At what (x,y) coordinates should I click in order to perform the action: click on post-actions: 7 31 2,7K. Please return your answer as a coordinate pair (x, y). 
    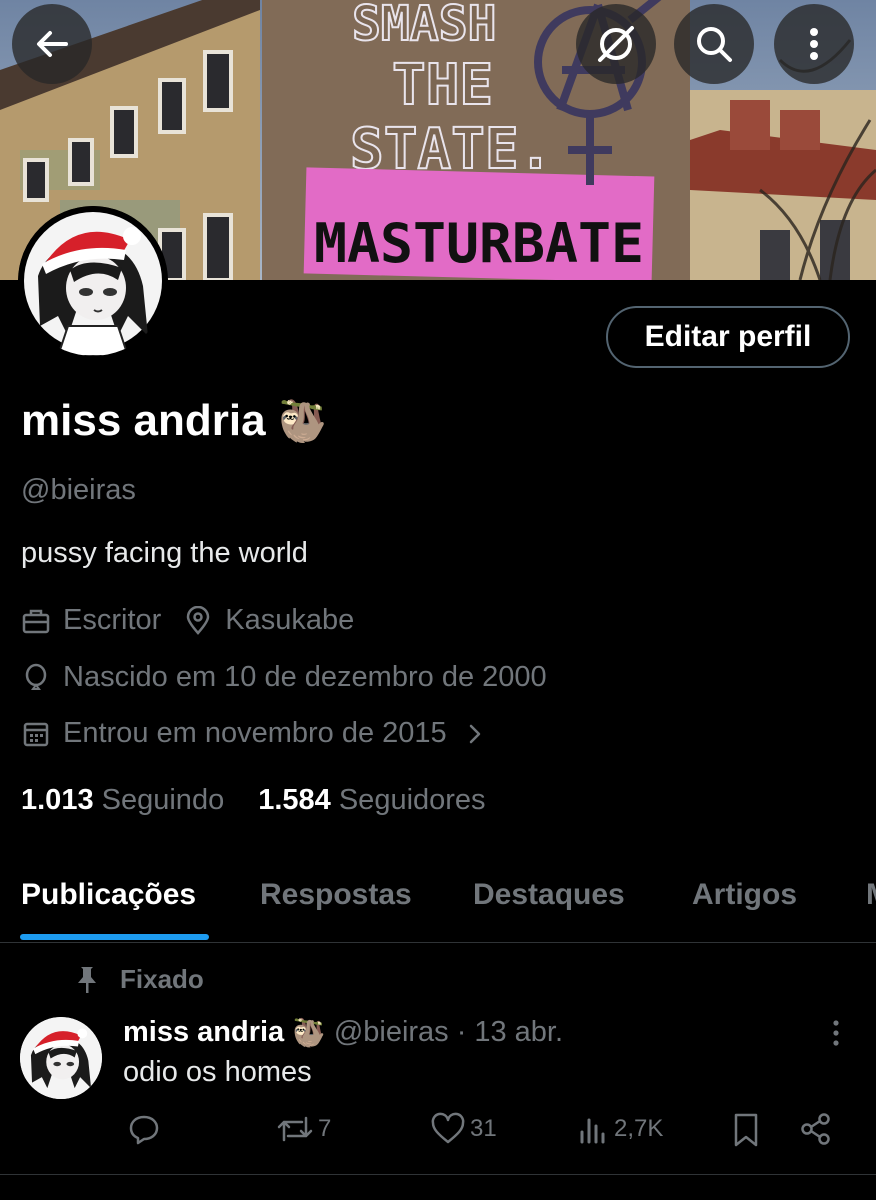
    Looking at the image, I should click on (438, 1134).